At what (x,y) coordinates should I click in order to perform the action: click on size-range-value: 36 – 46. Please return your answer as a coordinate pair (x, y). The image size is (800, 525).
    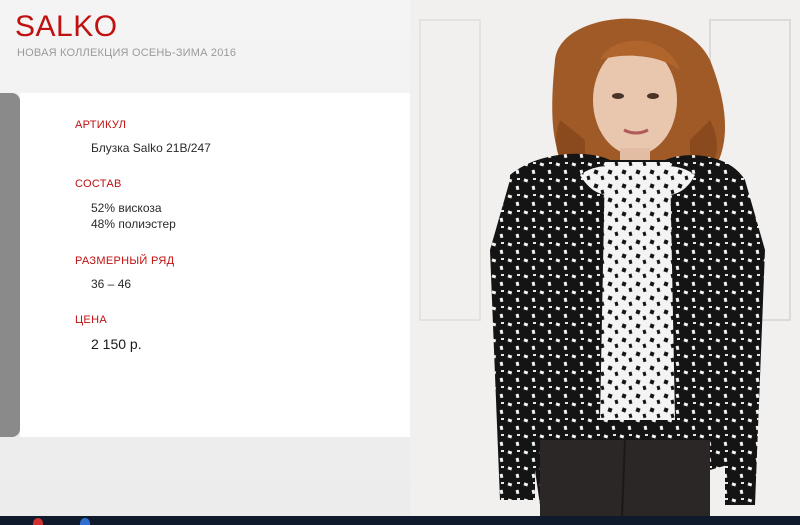
    Looking at the image, I should click on (111, 284).